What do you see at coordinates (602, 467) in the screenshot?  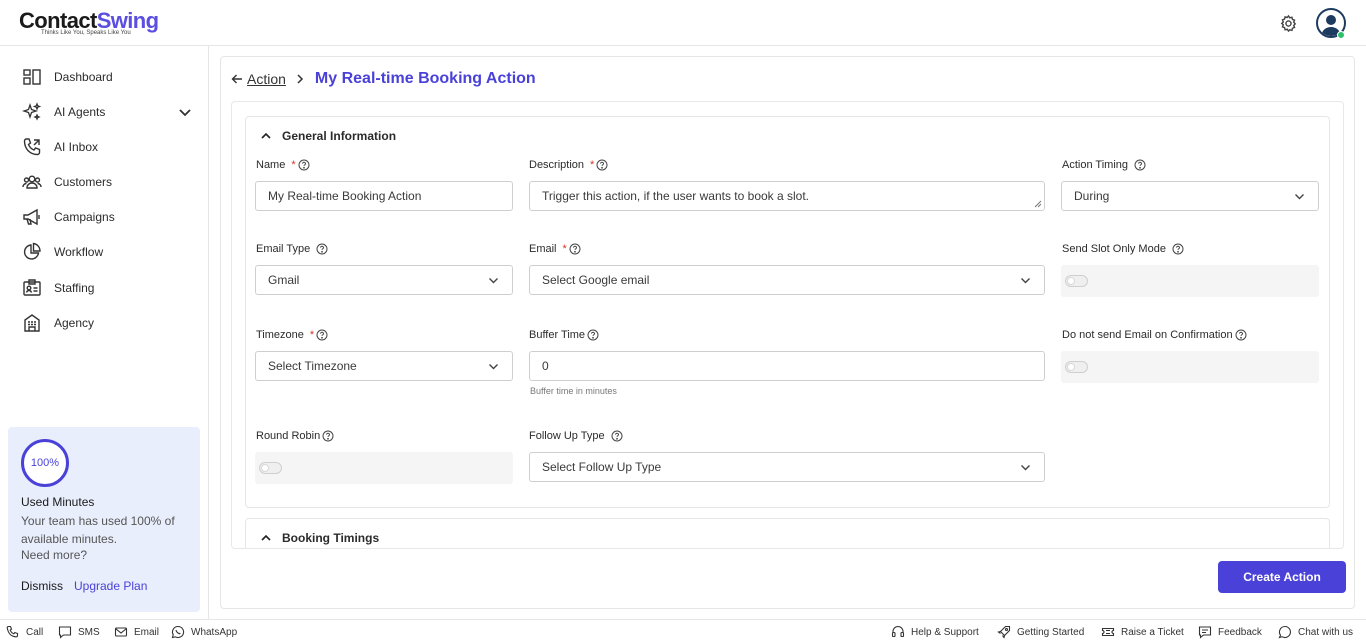 I see `follow-up-type-placeholder: Select Follow Up Type` at bounding box center [602, 467].